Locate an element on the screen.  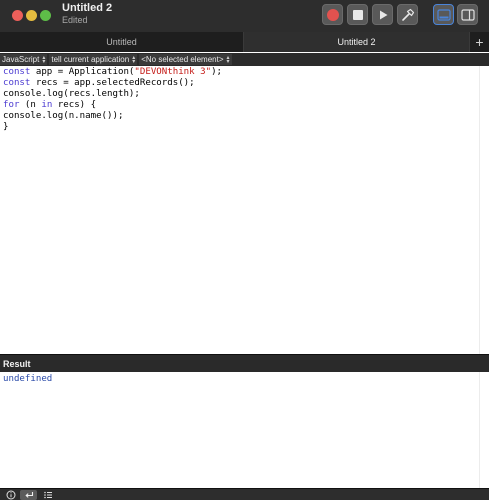
description-button is located at coordinates (10, 495).